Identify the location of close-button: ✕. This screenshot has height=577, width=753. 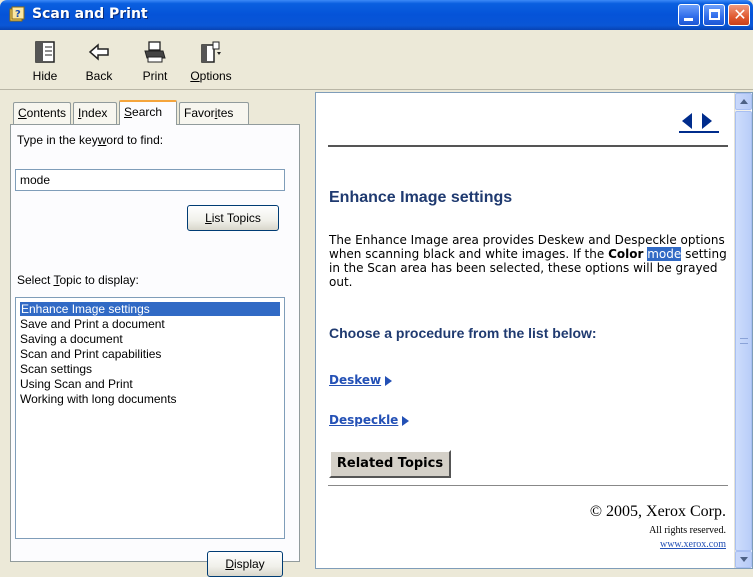
(739, 15).